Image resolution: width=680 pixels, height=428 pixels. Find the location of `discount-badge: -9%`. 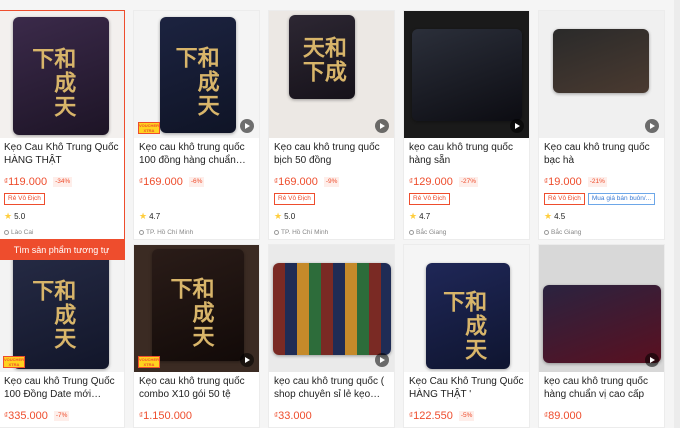

discount-badge: -9% is located at coordinates (331, 181).